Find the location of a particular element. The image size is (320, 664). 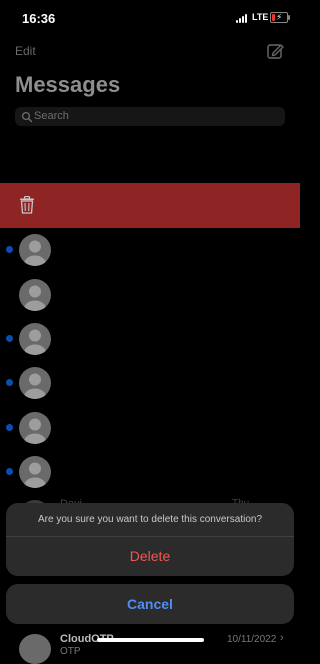

page-title: Messages is located at coordinates (67, 85).